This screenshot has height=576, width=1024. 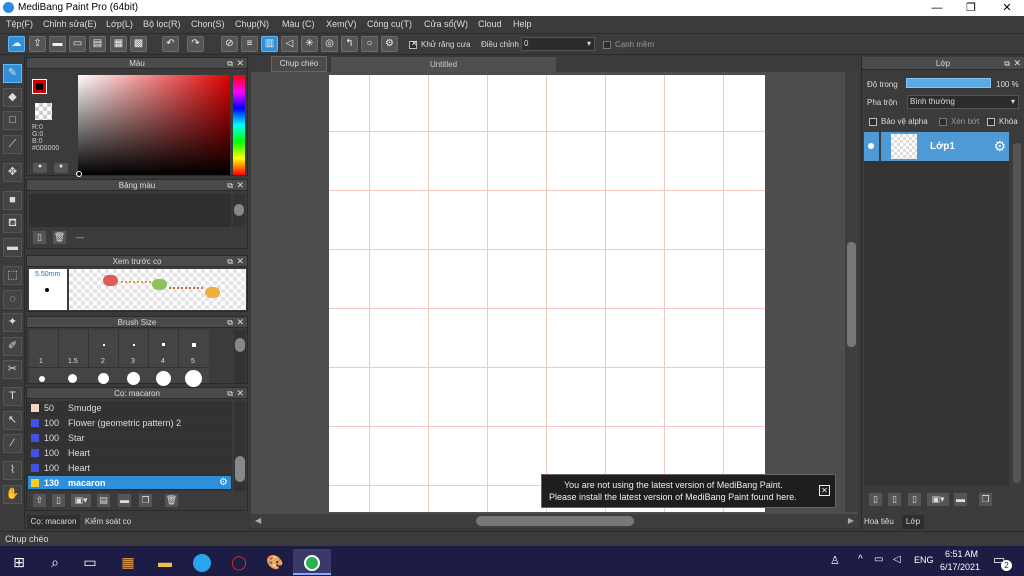 I want to click on lock-checkbox, so click(x=991, y=122).